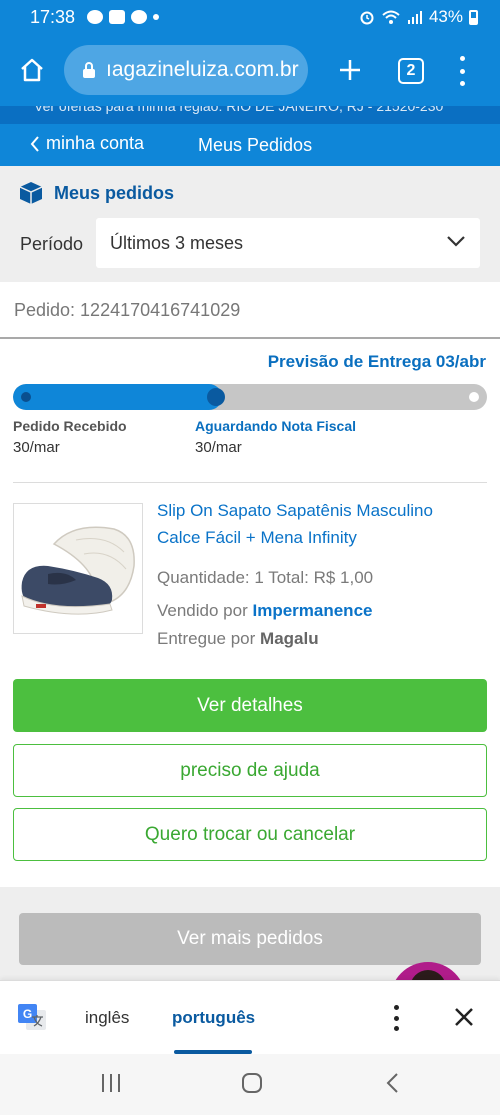 Image resolution: width=500 pixels, height=1115 pixels. What do you see at coordinates (473, 17) in the screenshot?
I see `battery-icon` at bounding box center [473, 17].